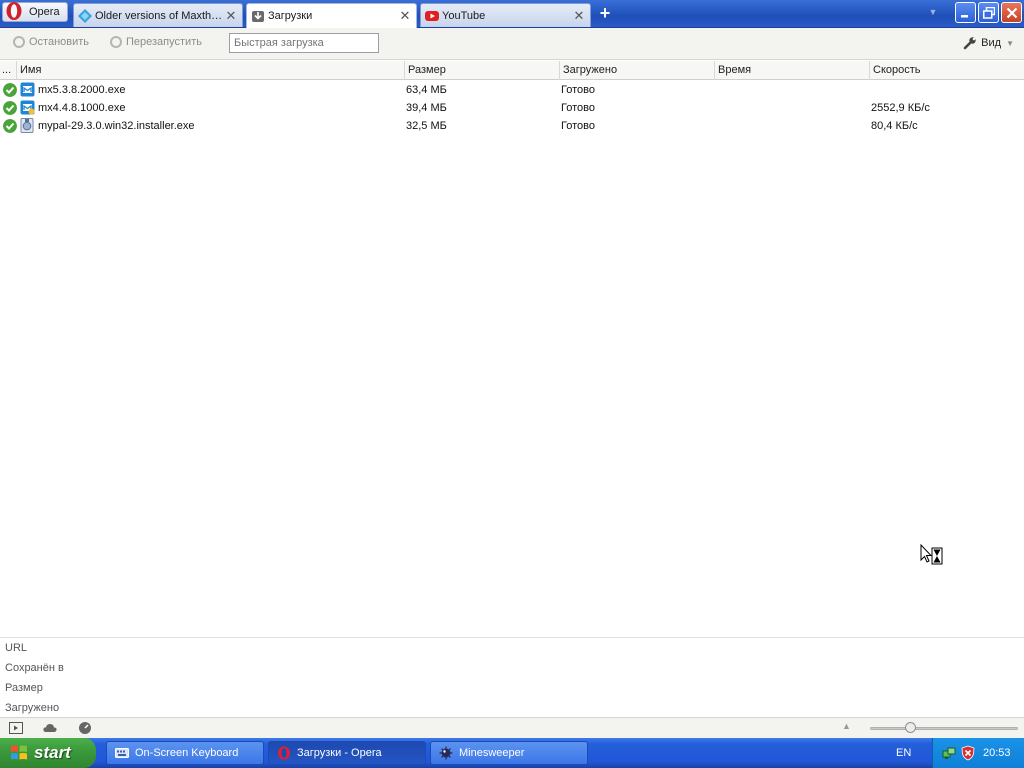 The width and height of the screenshot is (1024, 768). Describe the element at coordinates (949, 753) in the screenshot. I see `network-icon` at that location.